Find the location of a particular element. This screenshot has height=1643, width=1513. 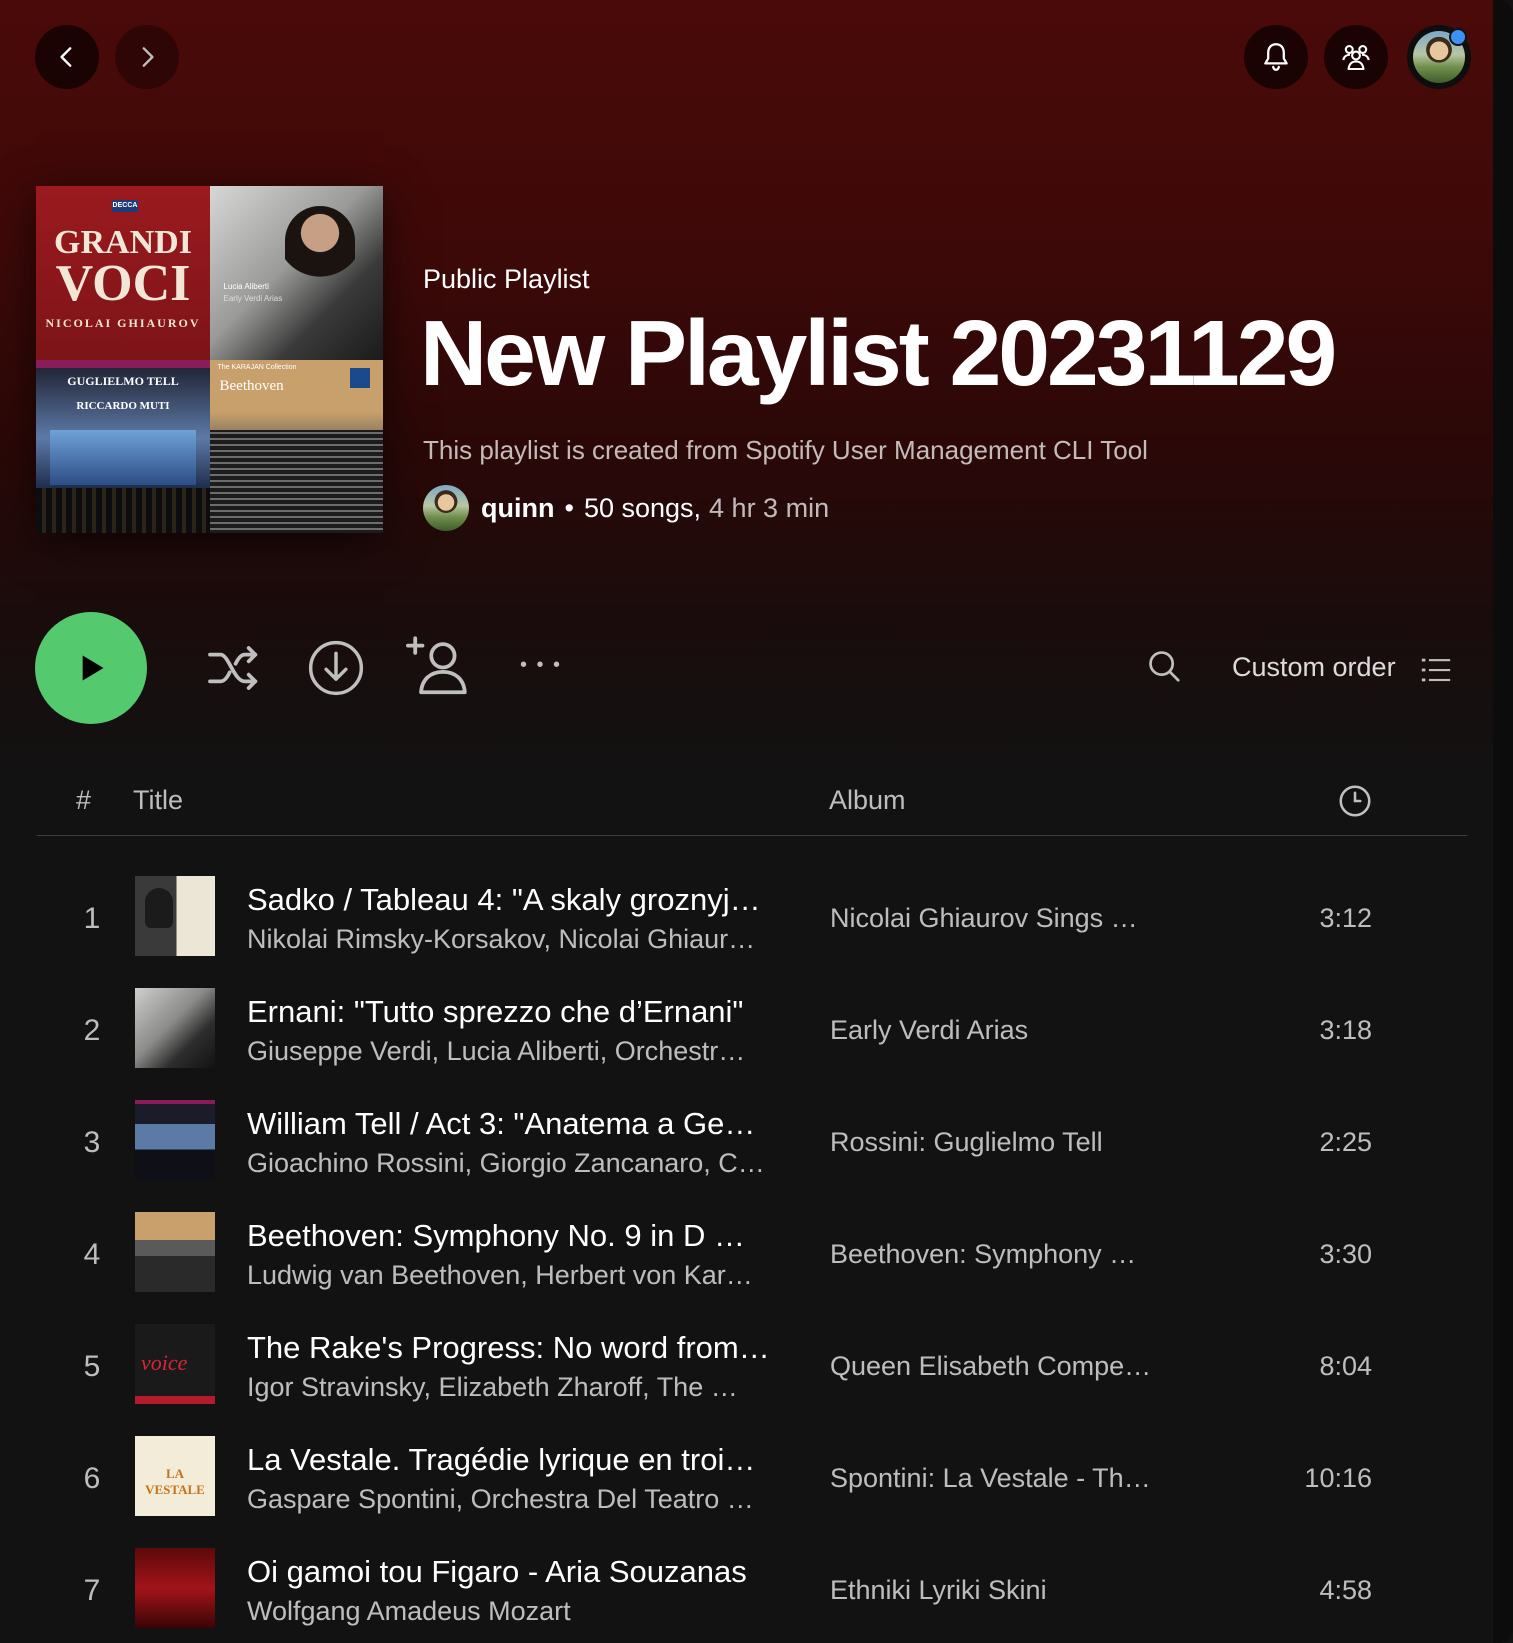

track-art-text: LA VESTALE is located at coordinates (175, 1481).